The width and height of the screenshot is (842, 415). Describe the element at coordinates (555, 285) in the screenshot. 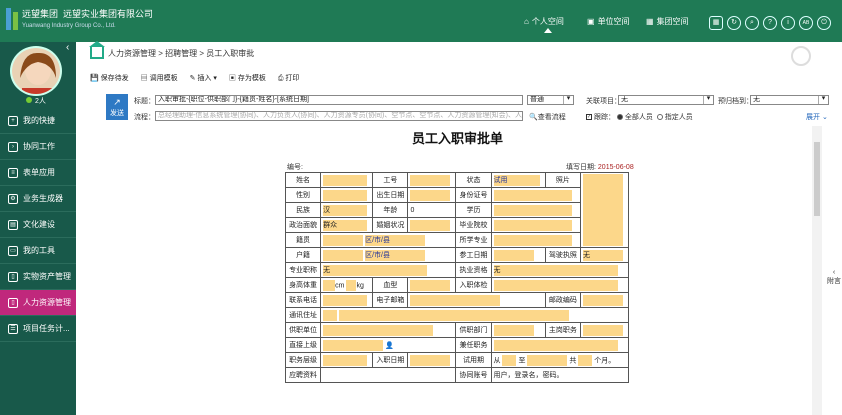

I see `physical-field` at that location.